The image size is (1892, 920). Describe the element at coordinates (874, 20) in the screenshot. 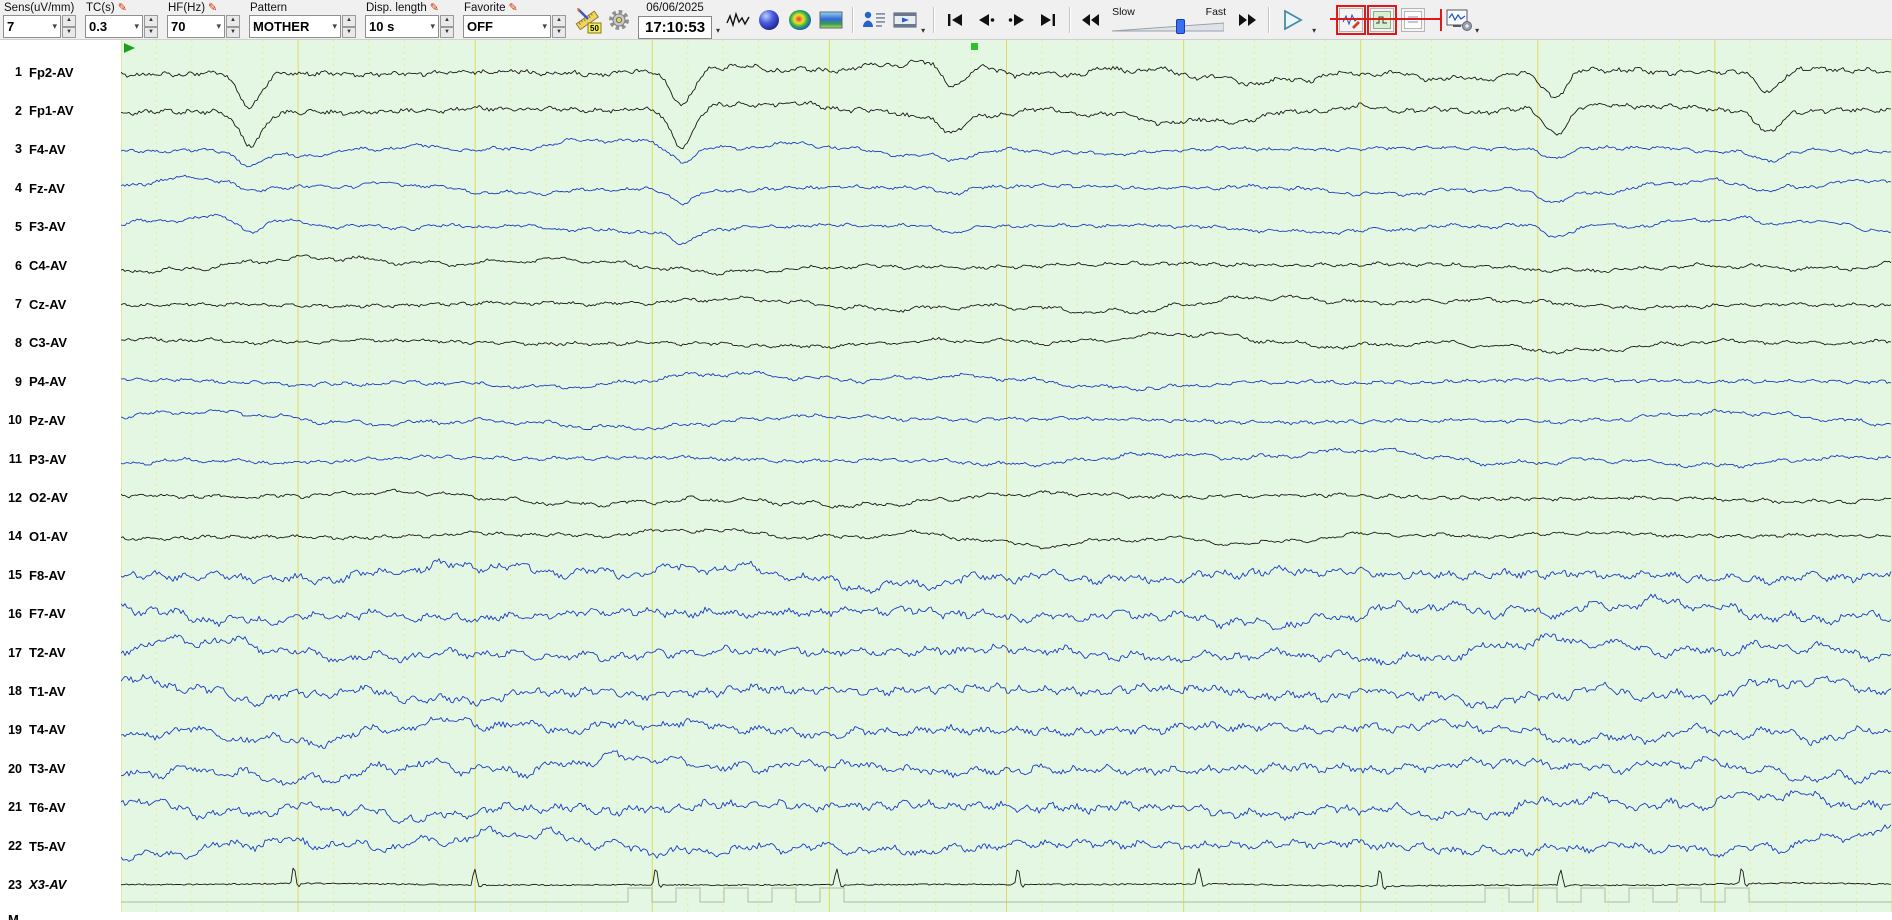

I see `patient-info-button` at that location.